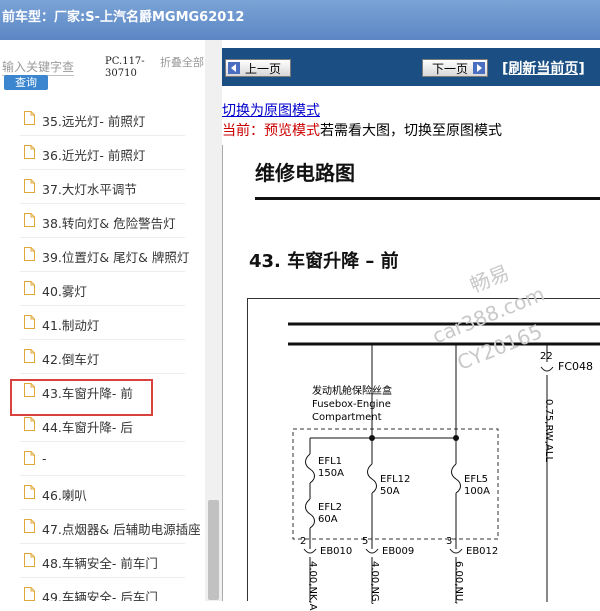 The height and width of the screenshot is (611, 600). What do you see at coordinates (365, 541) in the screenshot?
I see `pin-label: 5` at bounding box center [365, 541].